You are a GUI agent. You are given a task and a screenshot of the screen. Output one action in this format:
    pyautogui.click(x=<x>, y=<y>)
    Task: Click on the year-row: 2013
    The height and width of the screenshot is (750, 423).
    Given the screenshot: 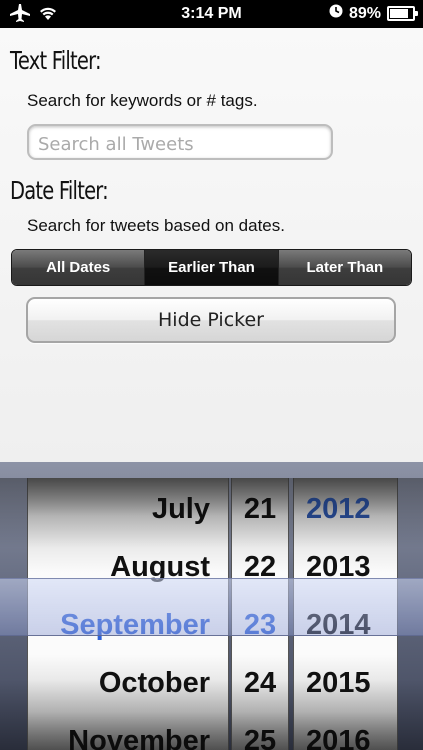 What is the action you would take?
    pyautogui.click(x=338, y=566)
    